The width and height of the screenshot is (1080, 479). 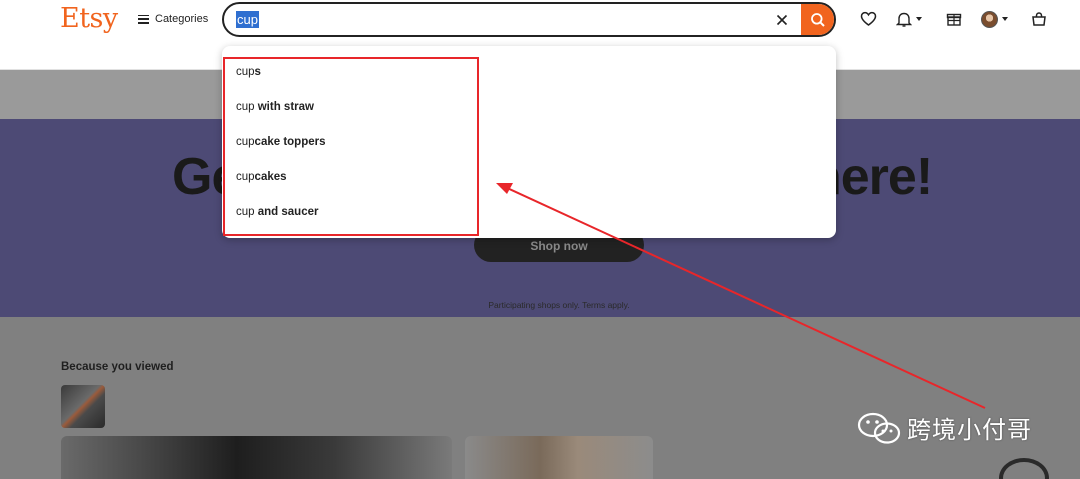 I want to click on search-icon, so click(x=817, y=19).